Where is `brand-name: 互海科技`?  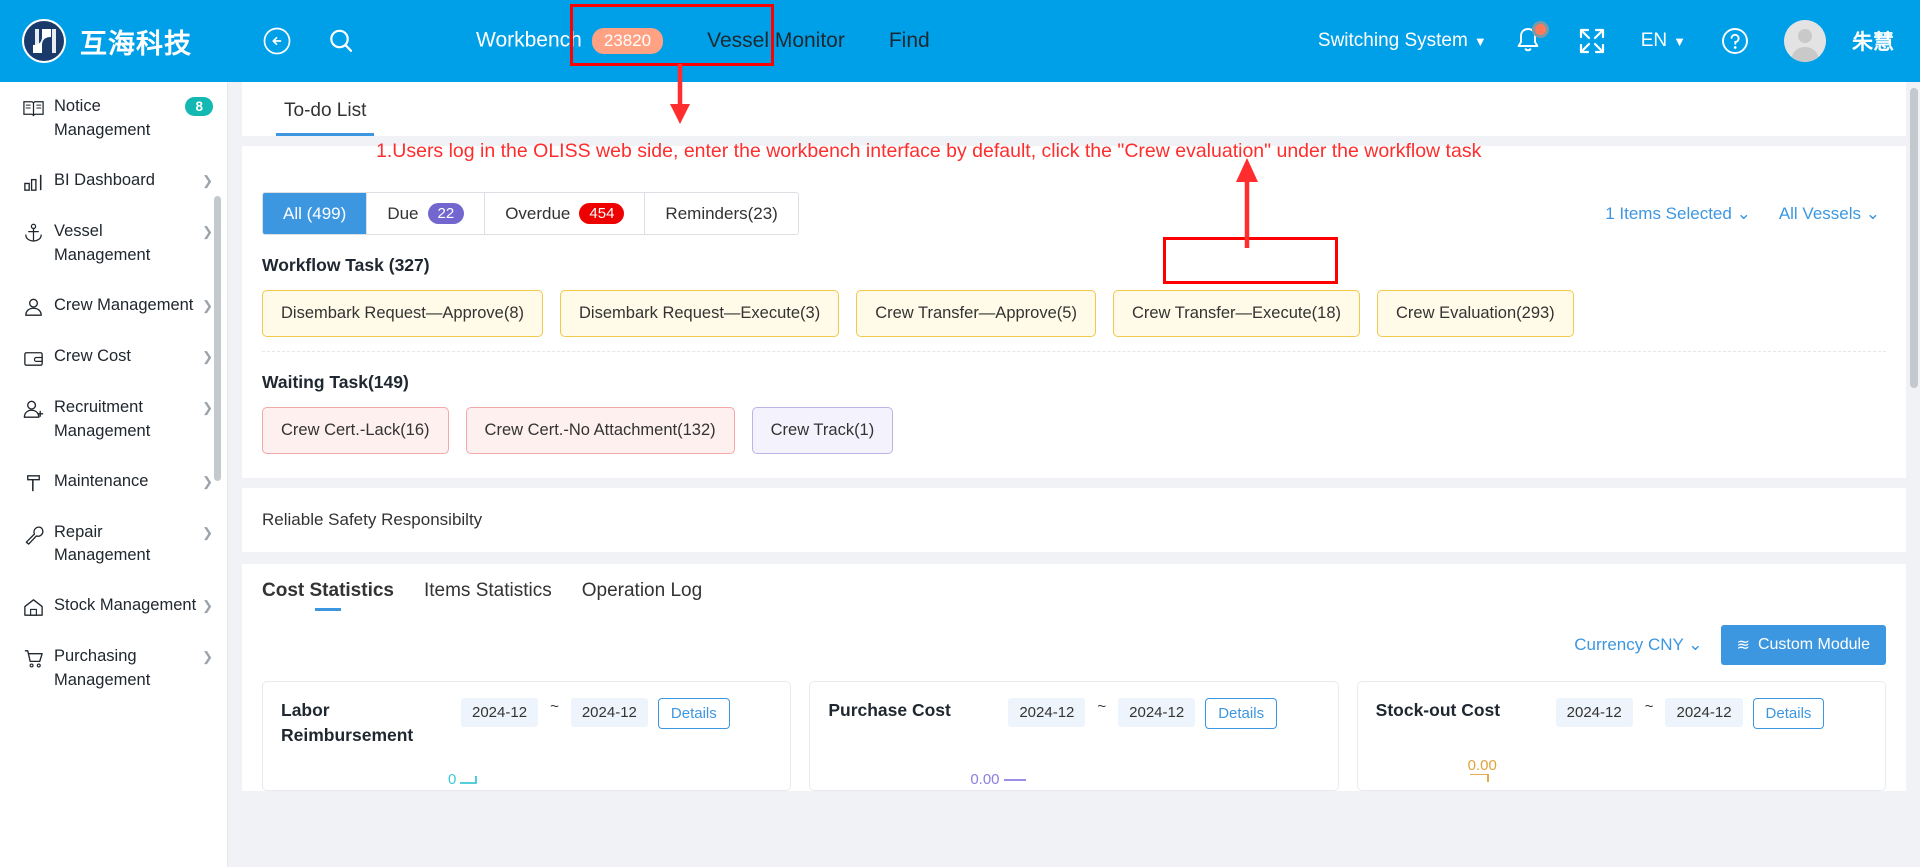
brand-name: 互海科技 is located at coordinates (136, 43).